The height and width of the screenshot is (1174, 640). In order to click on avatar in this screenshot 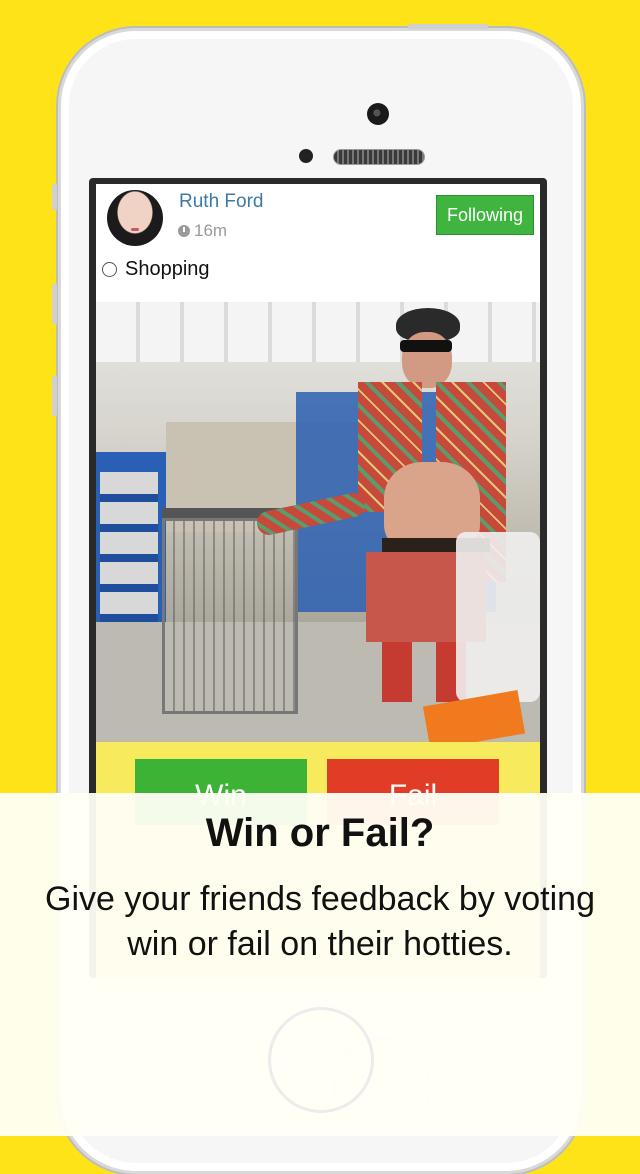, I will do `click(135, 218)`.